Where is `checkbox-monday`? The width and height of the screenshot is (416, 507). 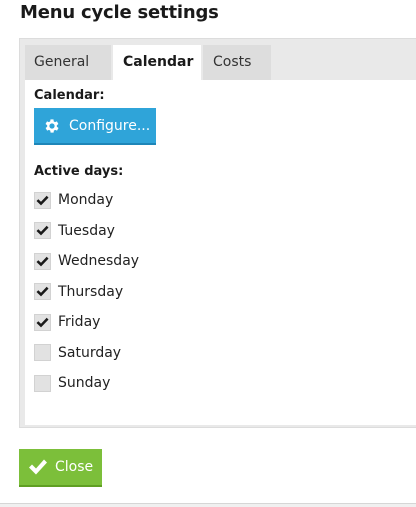
checkbox-monday is located at coordinates (42, 200).